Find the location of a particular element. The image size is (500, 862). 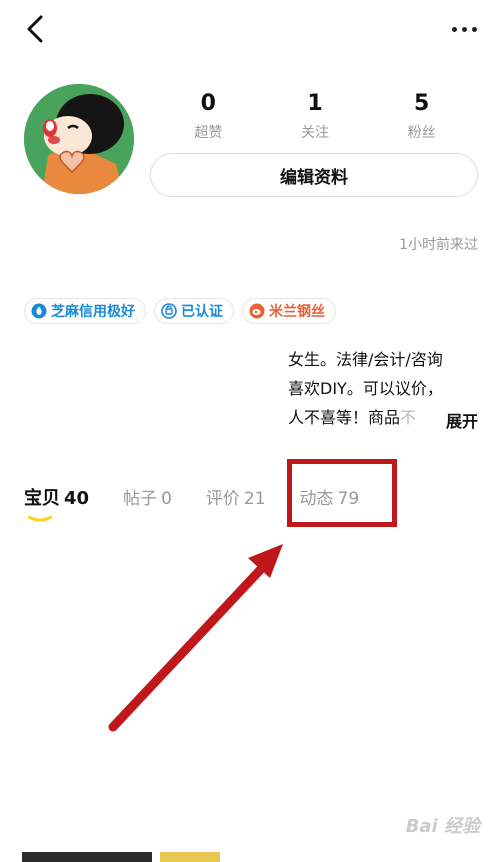

item-grid-peek is located at coordinates (250, 857).